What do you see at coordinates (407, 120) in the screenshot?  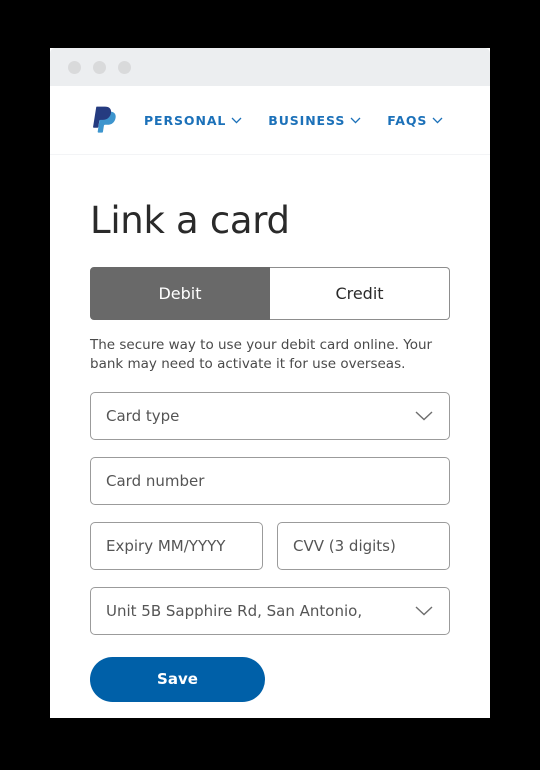 I see `nav-link-faqs-label: FAQS` at bounding box center [407, 120].